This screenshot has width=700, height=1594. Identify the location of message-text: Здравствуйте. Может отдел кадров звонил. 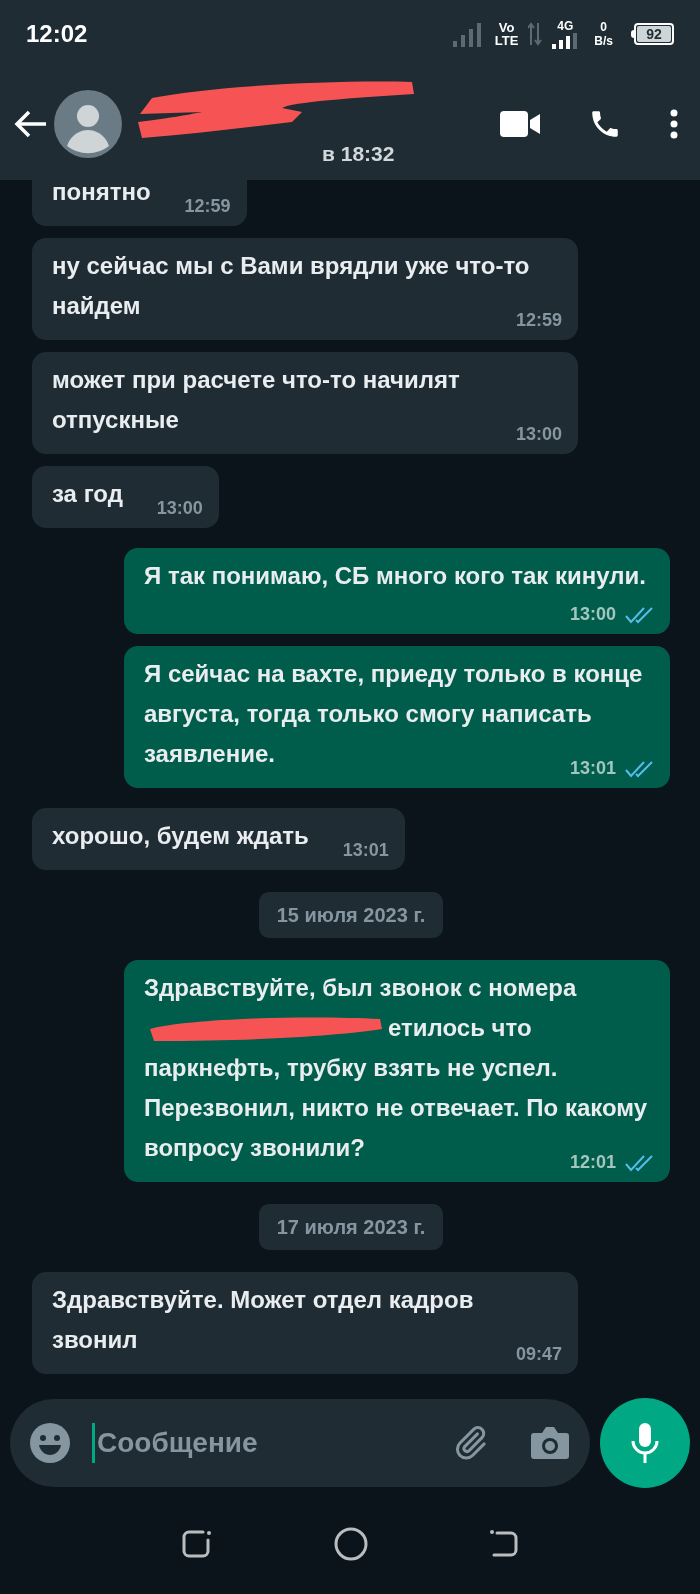
(263, 1319).